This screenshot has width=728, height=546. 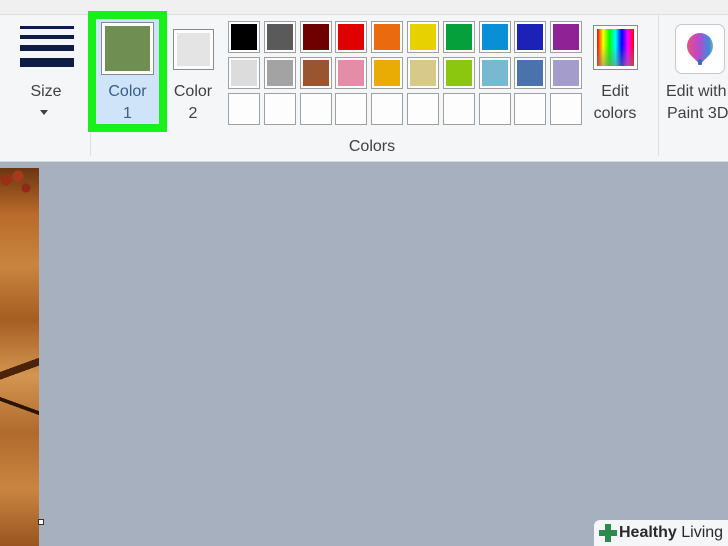 I want to click on edit-colors-label-line2: colors, so click(x=615, y=113).